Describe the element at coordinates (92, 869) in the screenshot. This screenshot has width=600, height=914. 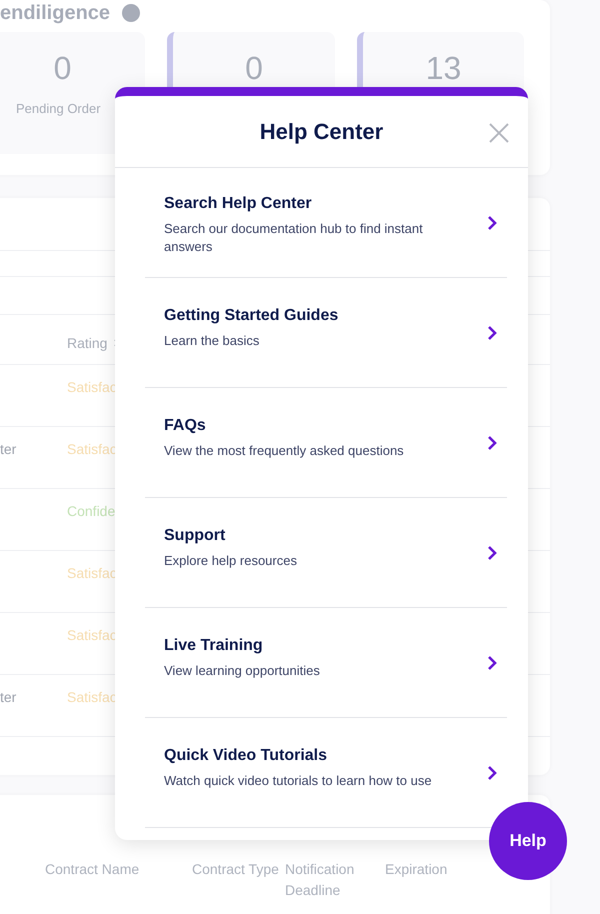
I see `column-header: Contract Name` at that location.